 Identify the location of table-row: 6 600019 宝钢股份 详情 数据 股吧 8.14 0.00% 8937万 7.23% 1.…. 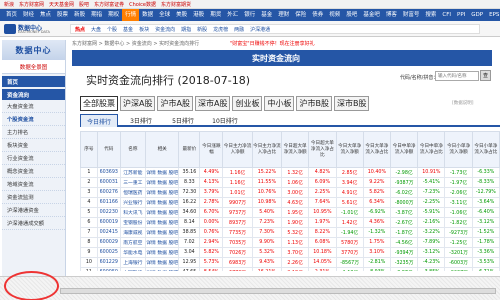
(290, 222).